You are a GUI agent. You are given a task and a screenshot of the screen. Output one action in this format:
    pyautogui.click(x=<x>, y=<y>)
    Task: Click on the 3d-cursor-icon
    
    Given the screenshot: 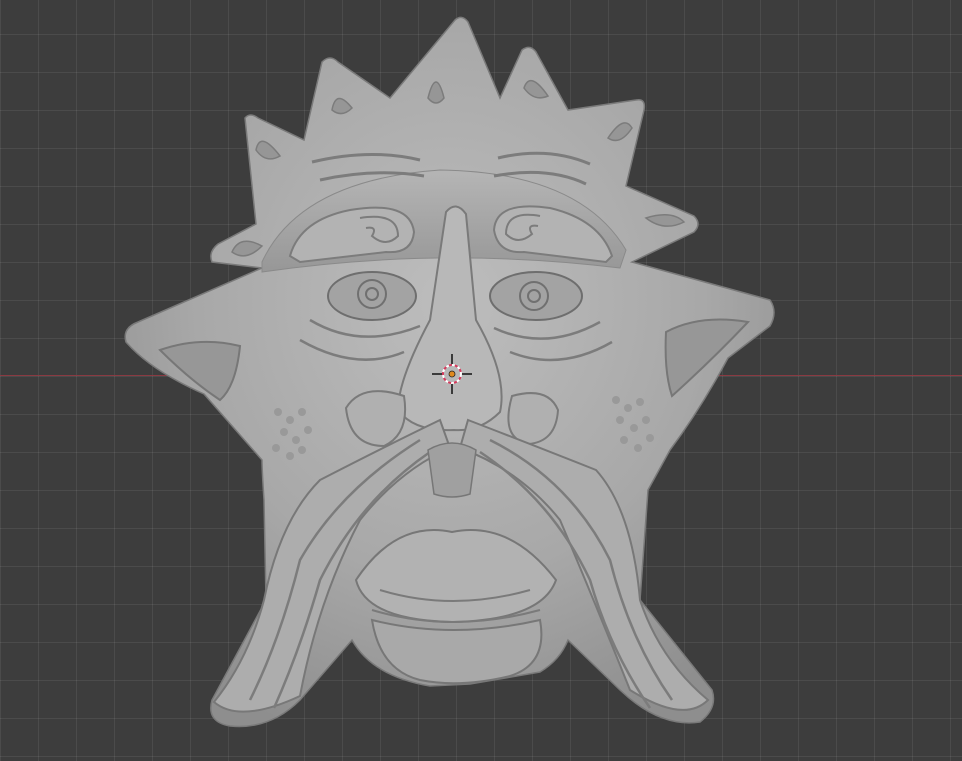 What is the action you would take?
    pyautogui.click(x=452, y=374)
    